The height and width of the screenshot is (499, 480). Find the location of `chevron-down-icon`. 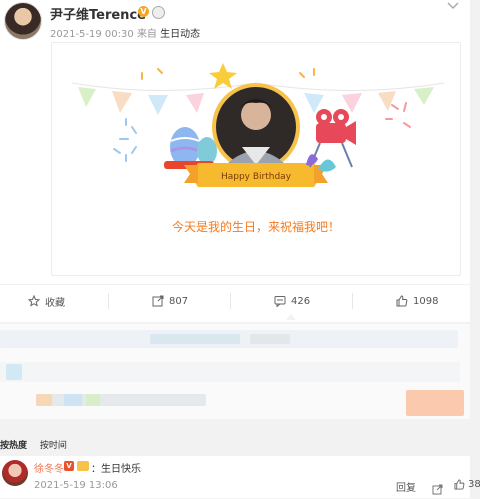

chevron-down-icon is located at coordinates (453, 7).